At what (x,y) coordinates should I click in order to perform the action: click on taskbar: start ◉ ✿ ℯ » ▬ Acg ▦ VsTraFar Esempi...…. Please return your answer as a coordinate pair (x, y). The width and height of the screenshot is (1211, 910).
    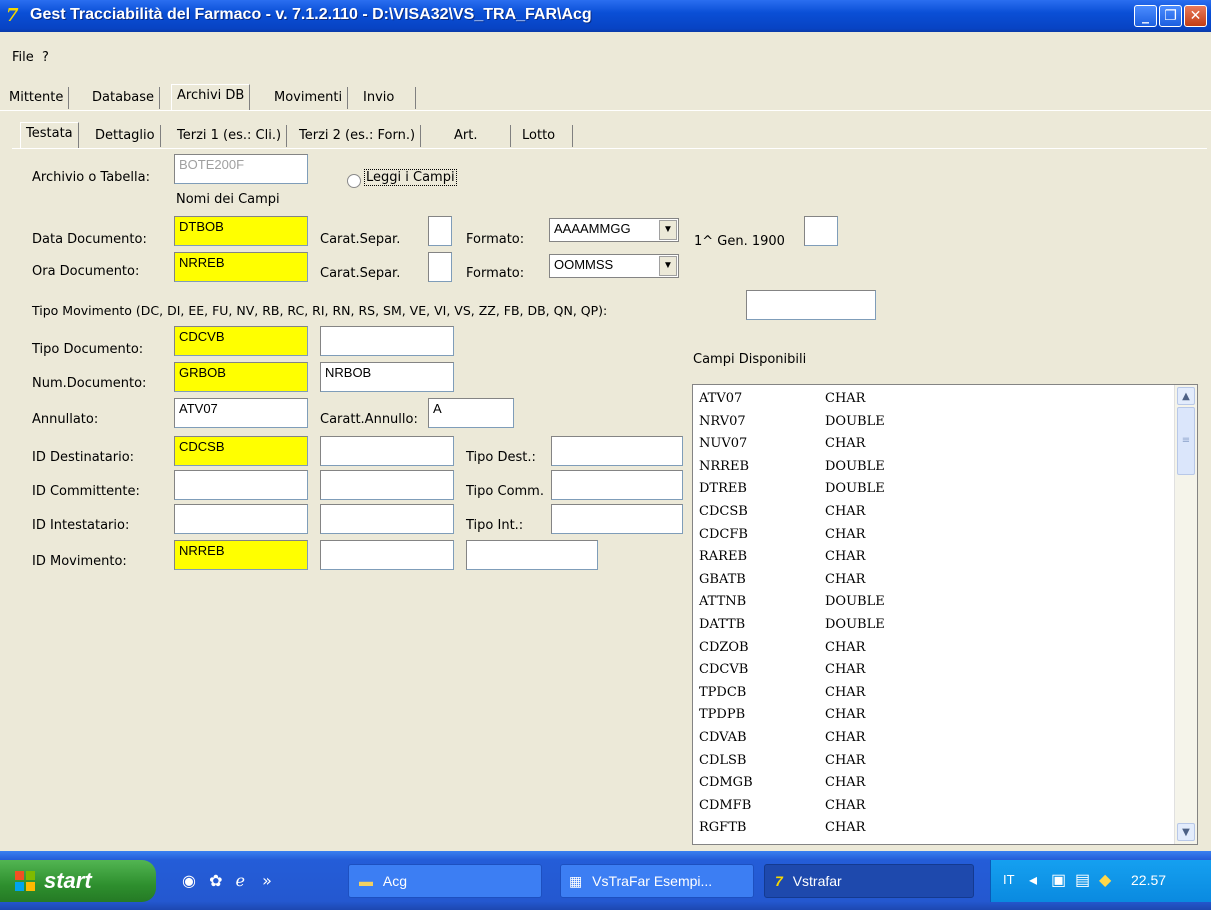
    Looking at the image, I should click on (605, 880).